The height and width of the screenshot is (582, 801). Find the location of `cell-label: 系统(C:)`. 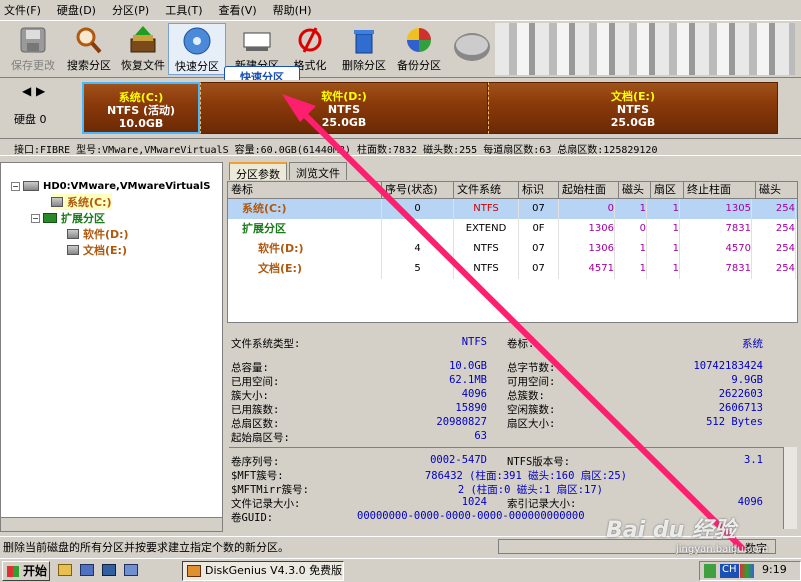

cell-label: 系统(C:) is located at coordinates (312, 209).